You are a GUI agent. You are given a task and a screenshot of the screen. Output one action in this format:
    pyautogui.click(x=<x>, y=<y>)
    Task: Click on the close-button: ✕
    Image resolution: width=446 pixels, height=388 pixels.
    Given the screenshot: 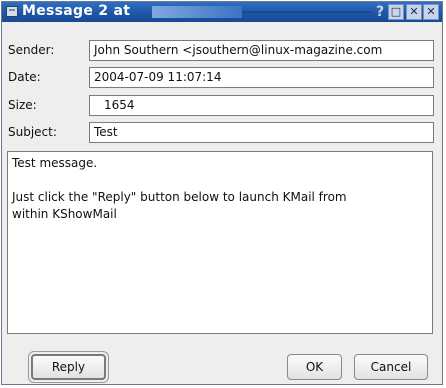 What is the action you would take?
    pyautogui.click(x=414, y=12)
    